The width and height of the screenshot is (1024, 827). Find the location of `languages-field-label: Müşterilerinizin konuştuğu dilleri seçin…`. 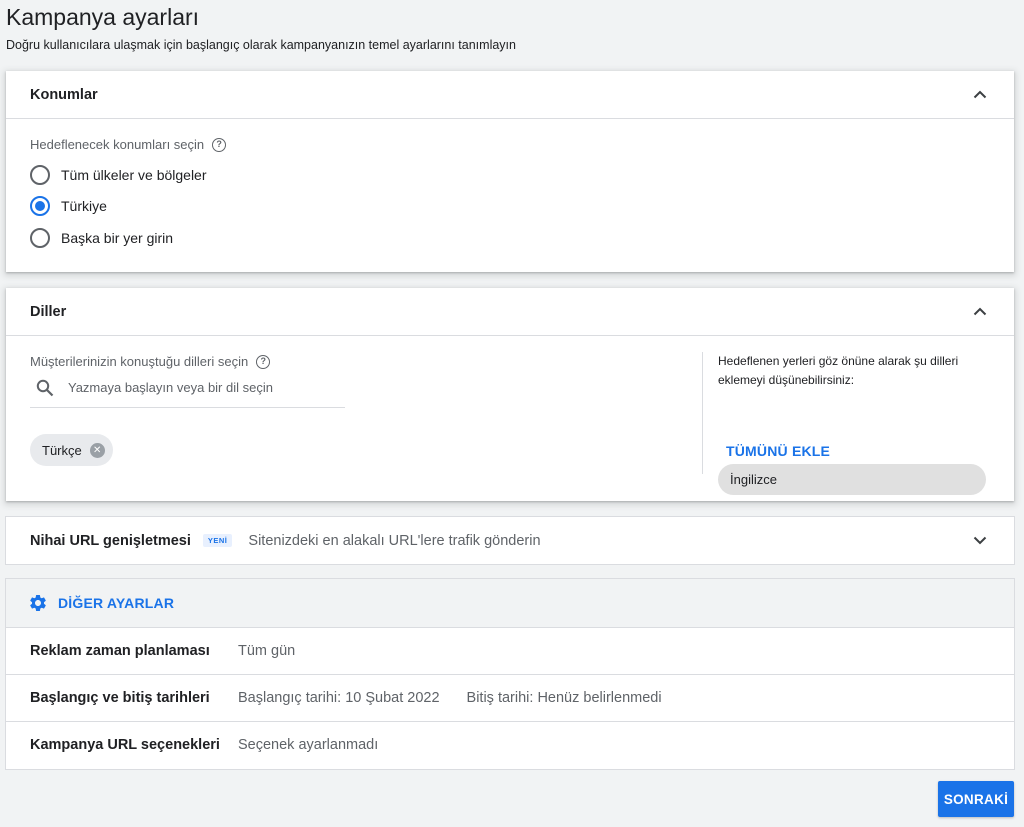

languages-field-label: Müşterilerinizin konuştuğu dilleri seçin… is located at coordinates (150, 361).